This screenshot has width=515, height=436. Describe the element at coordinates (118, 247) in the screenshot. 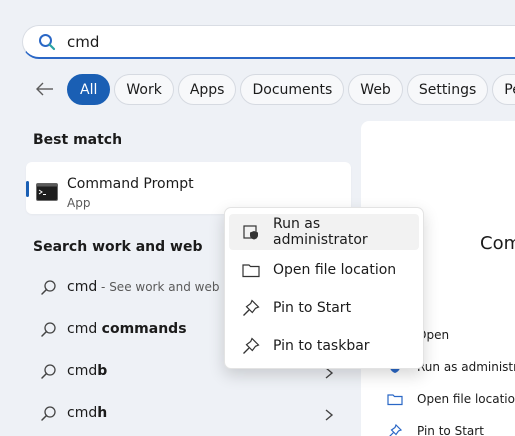

I see `search-web-heading: Search work and web` at that location.